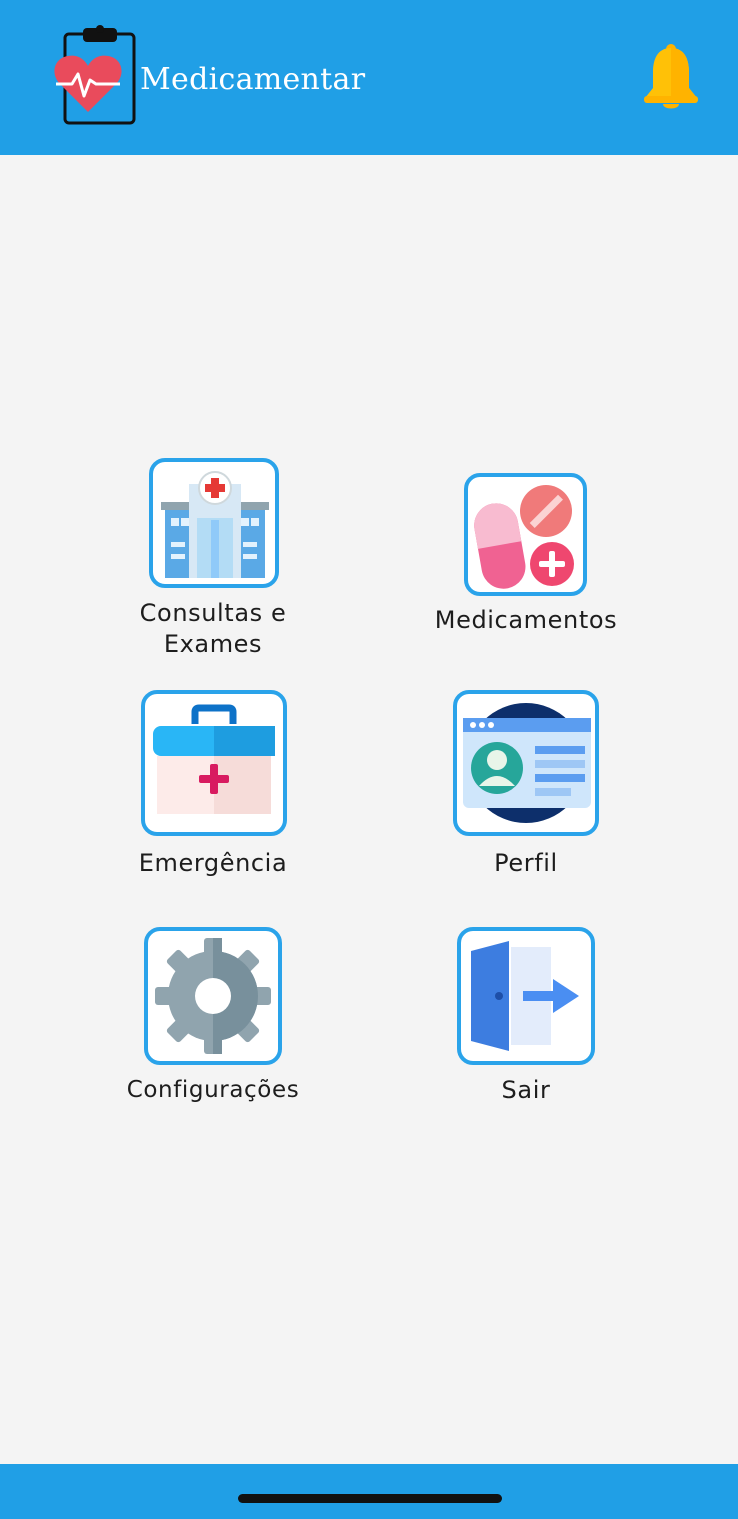  What do you see at coordinates (96, 76) in the screenshot?
I see `clipboard-heart-icon` at bounding box center [96, 76].